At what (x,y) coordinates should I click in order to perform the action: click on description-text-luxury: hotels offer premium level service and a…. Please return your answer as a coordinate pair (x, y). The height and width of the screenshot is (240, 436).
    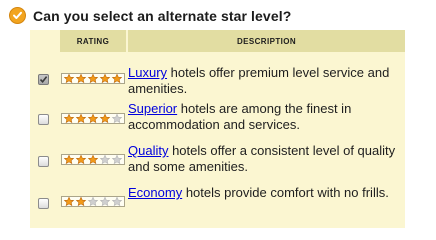
    Looking at the image, I should click on (259, 80).